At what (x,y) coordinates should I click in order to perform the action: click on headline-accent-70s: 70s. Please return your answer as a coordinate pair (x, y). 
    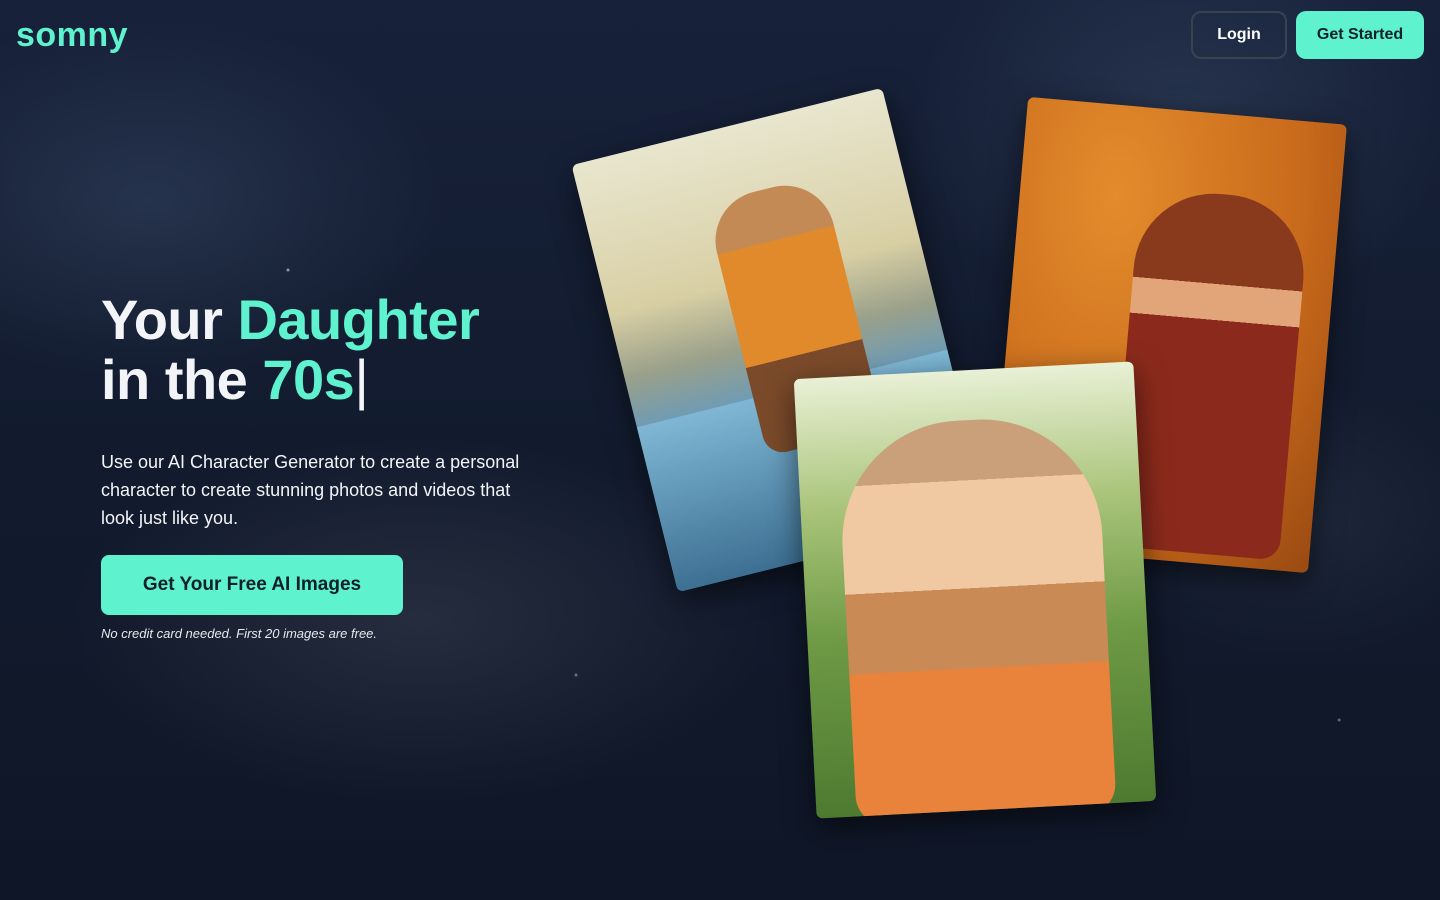
    Looking at the image, I should click on (308, 379).